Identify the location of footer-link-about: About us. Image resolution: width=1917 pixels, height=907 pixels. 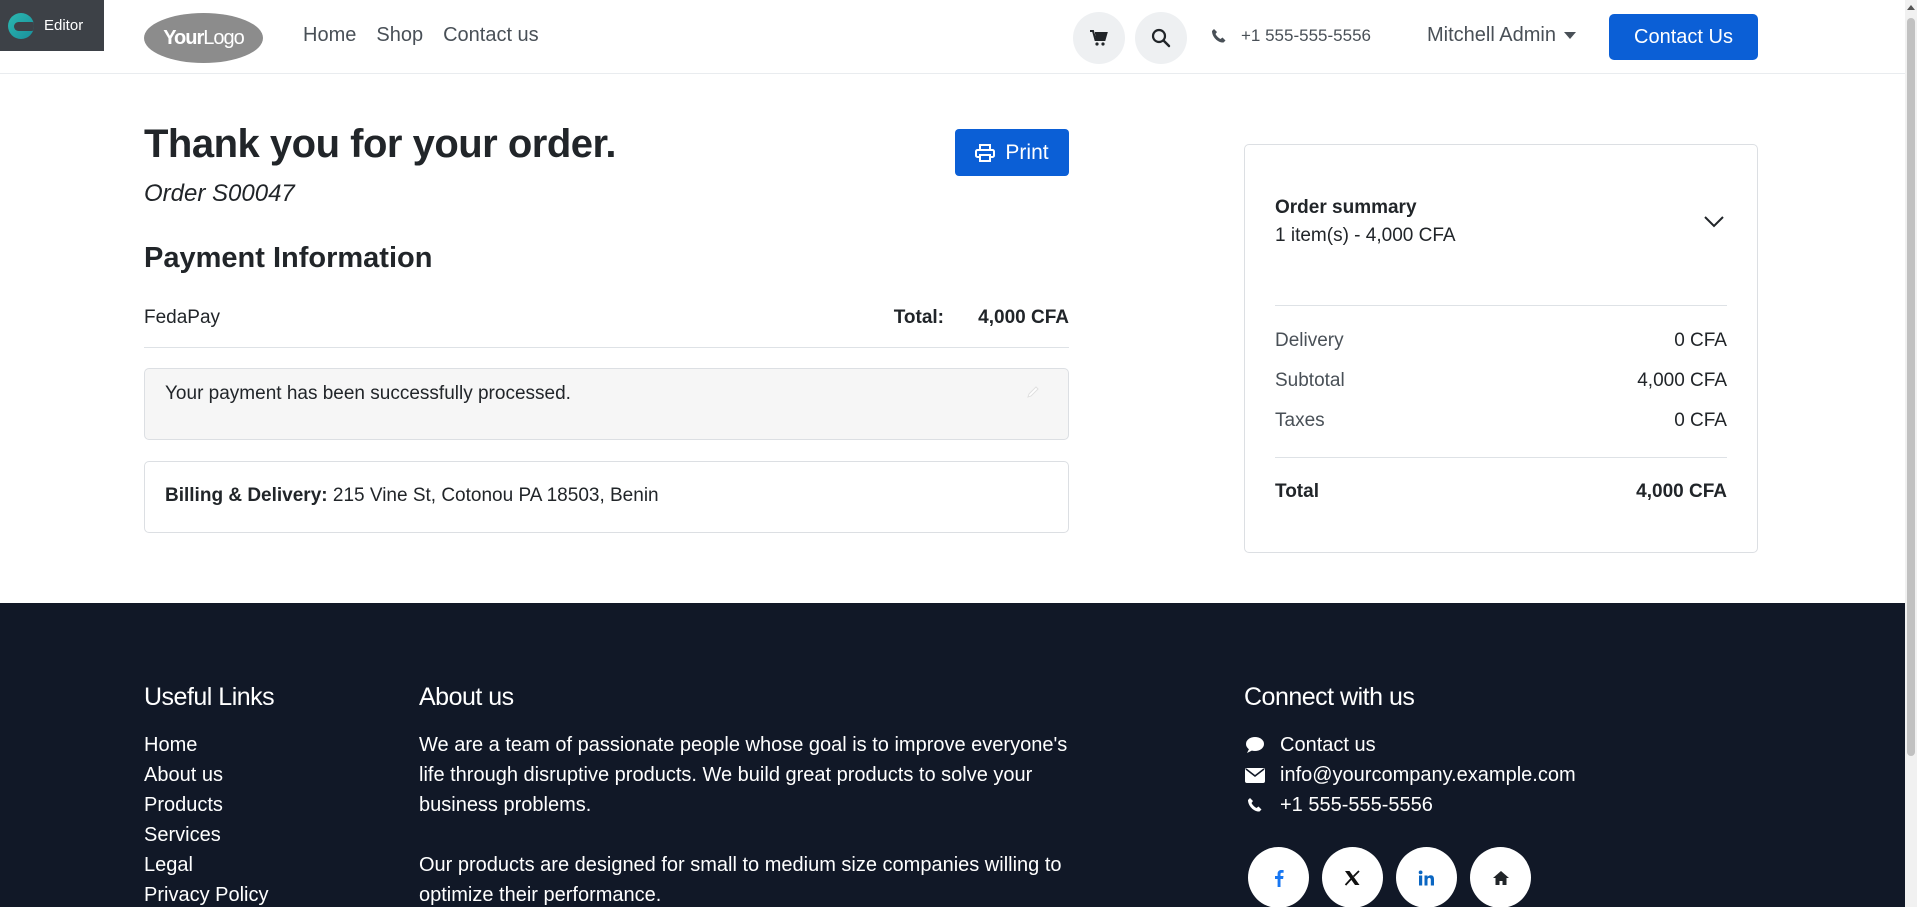
(209, 775).